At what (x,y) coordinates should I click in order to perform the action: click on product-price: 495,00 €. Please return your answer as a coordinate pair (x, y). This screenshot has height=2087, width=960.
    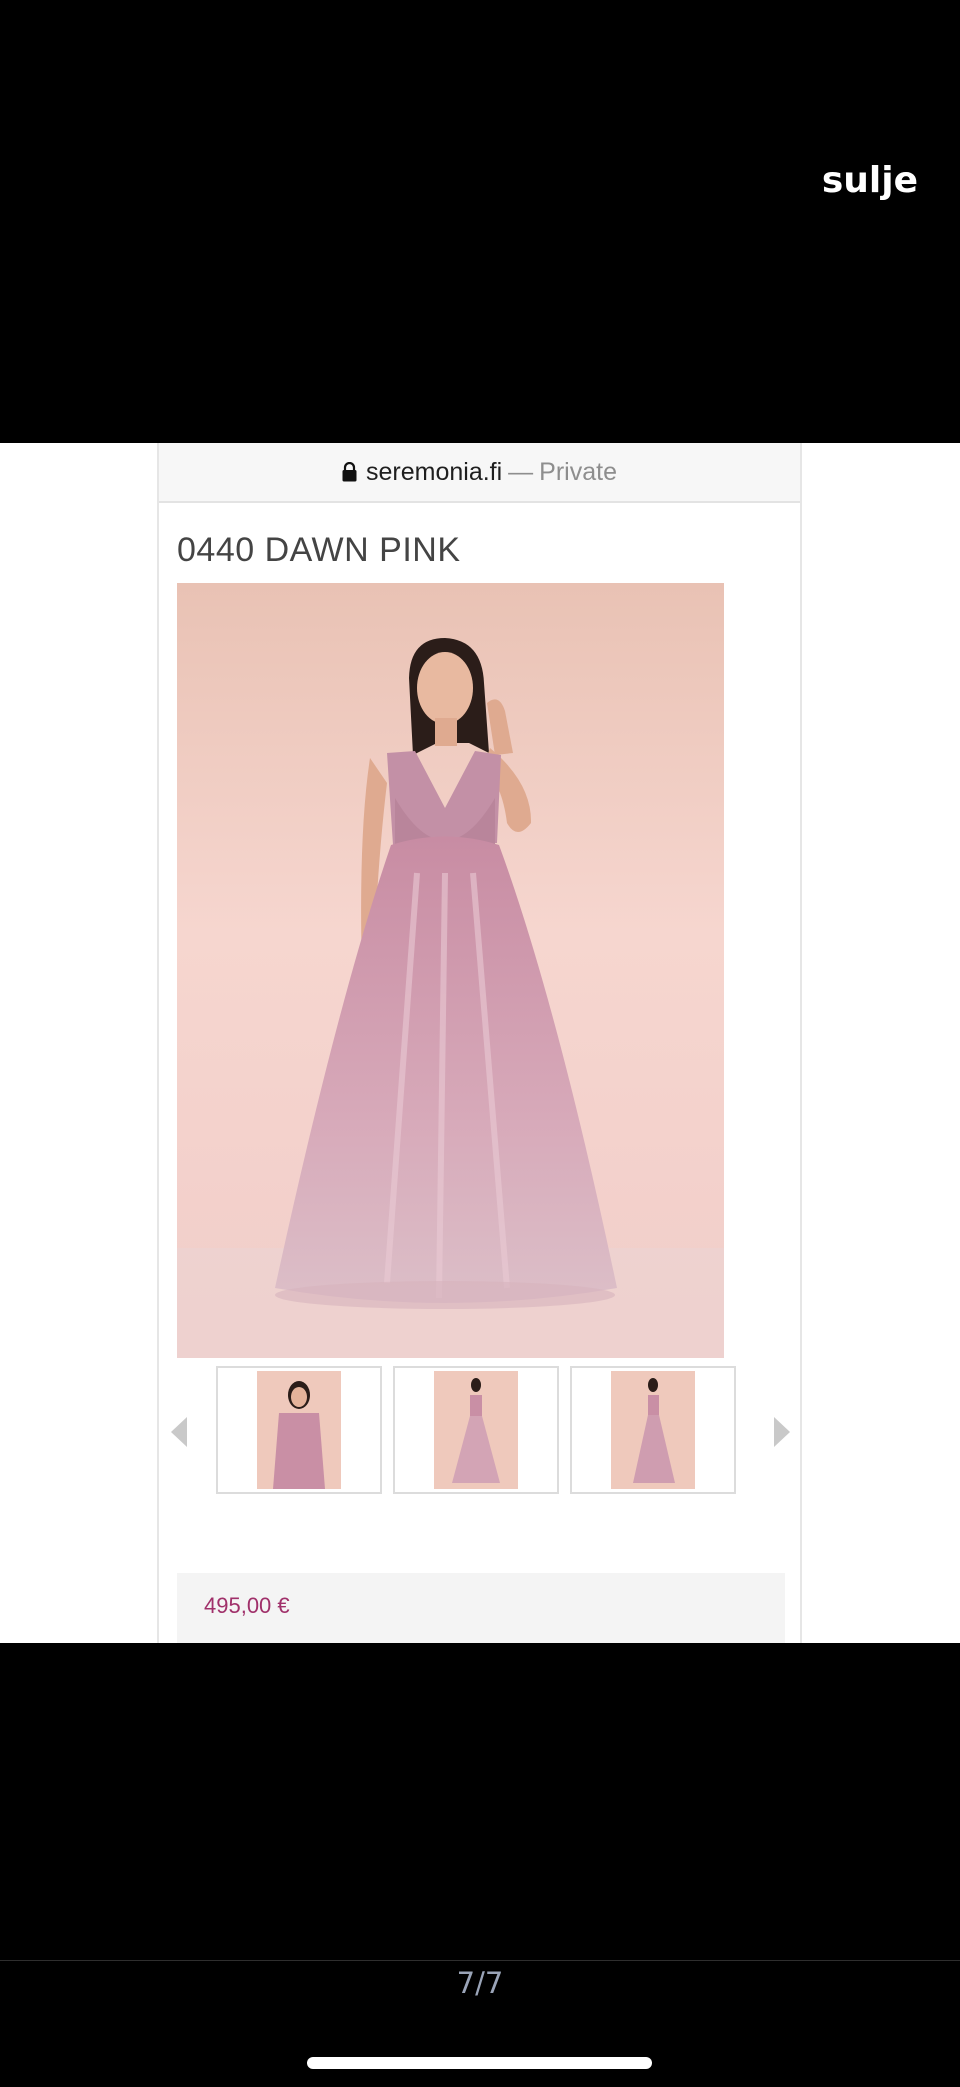
    Looking at the image, I should click on (247, 1605).